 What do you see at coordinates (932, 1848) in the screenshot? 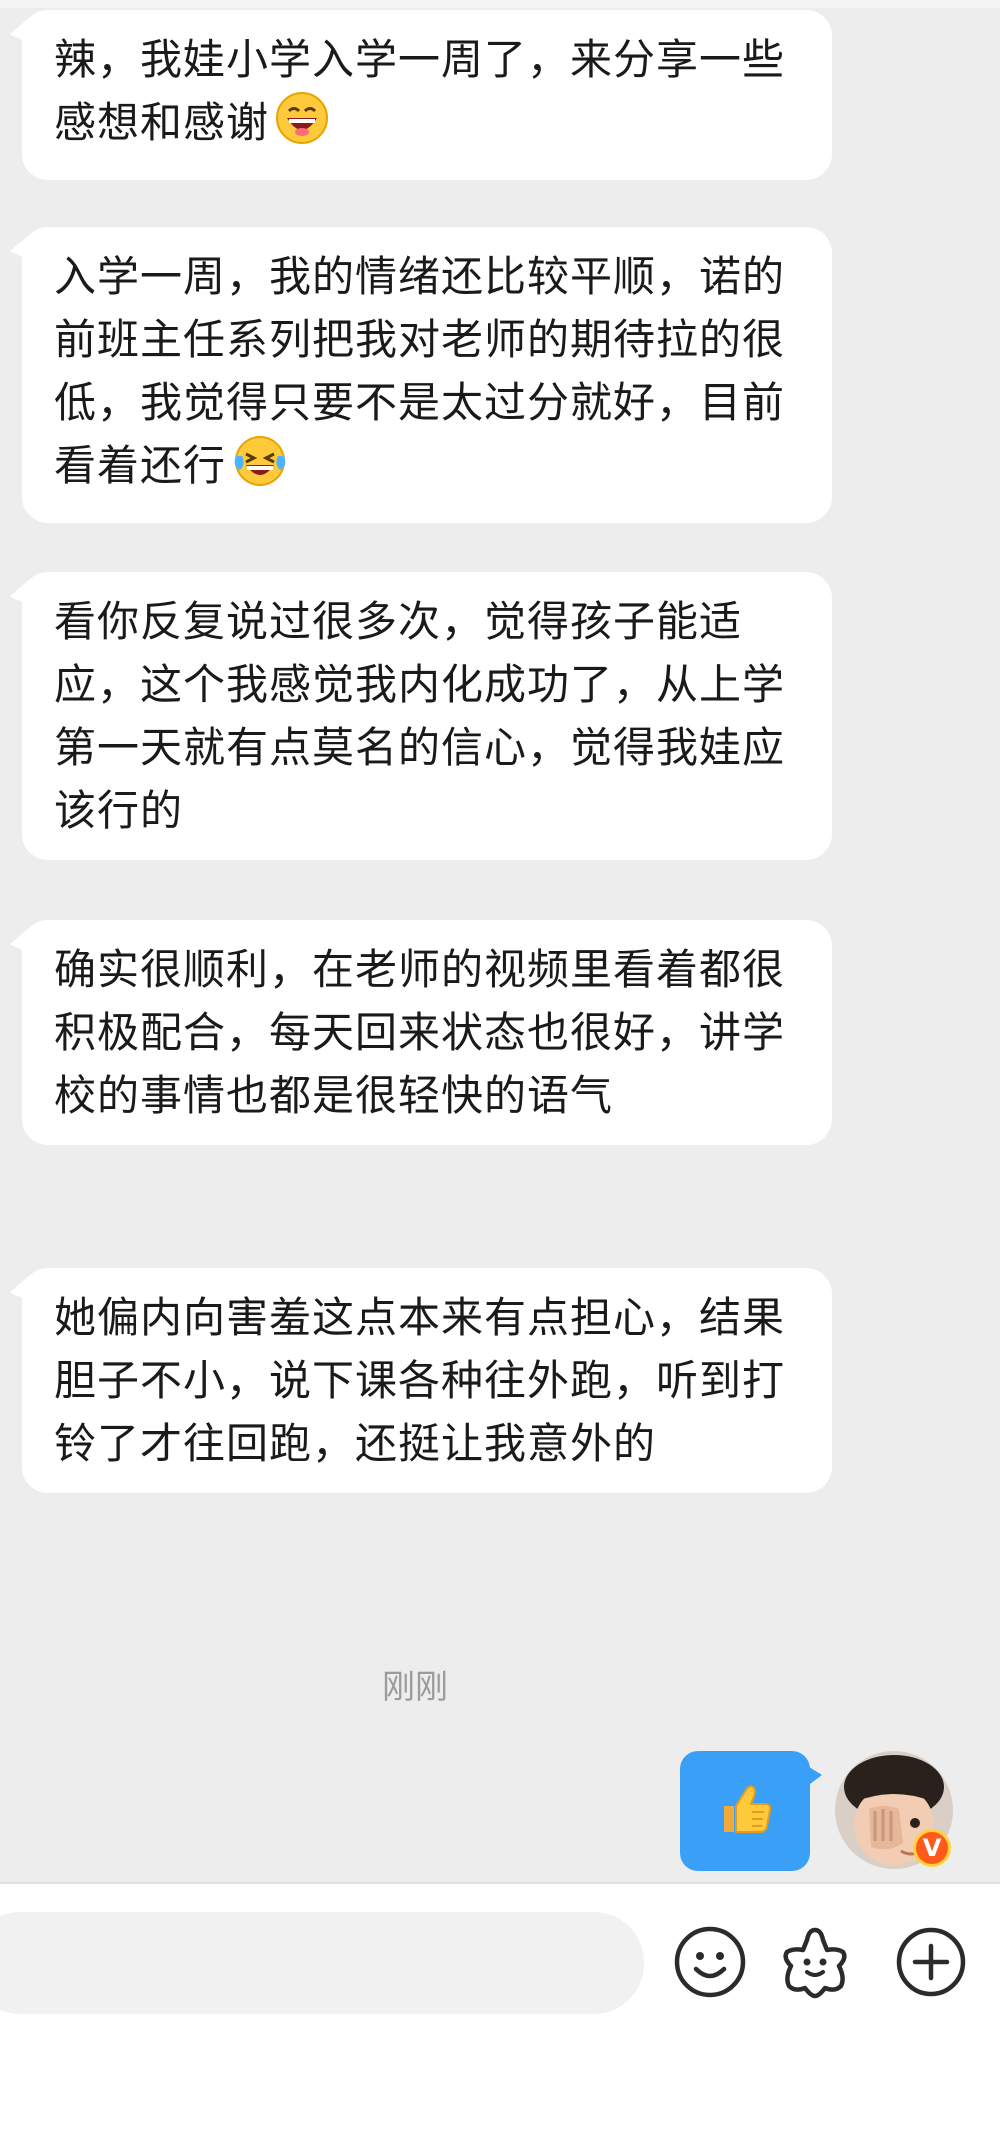
I see `verified-badge: V` at bounding box center [932, 1848].